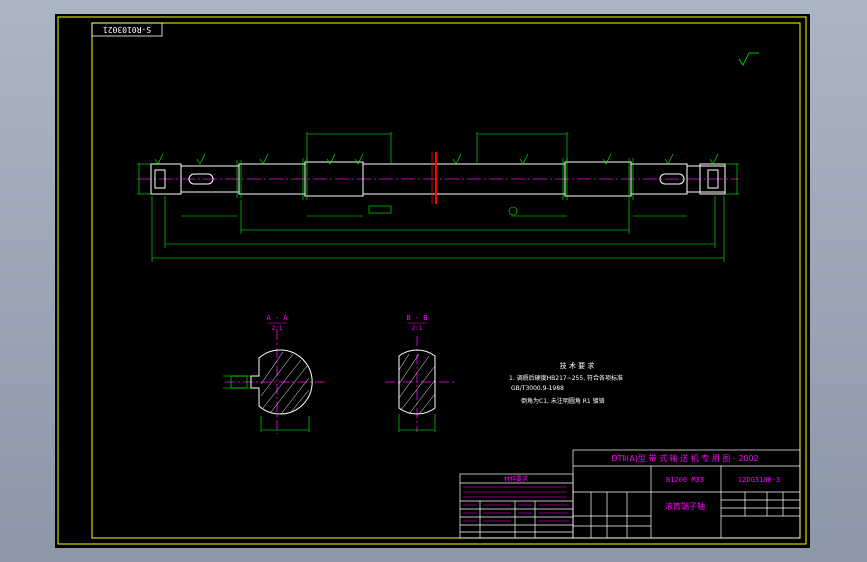  Describe the element at coordinates (685, 506) in the screenshot. I see `title-part-name: 滚筒端子轴` at that location.